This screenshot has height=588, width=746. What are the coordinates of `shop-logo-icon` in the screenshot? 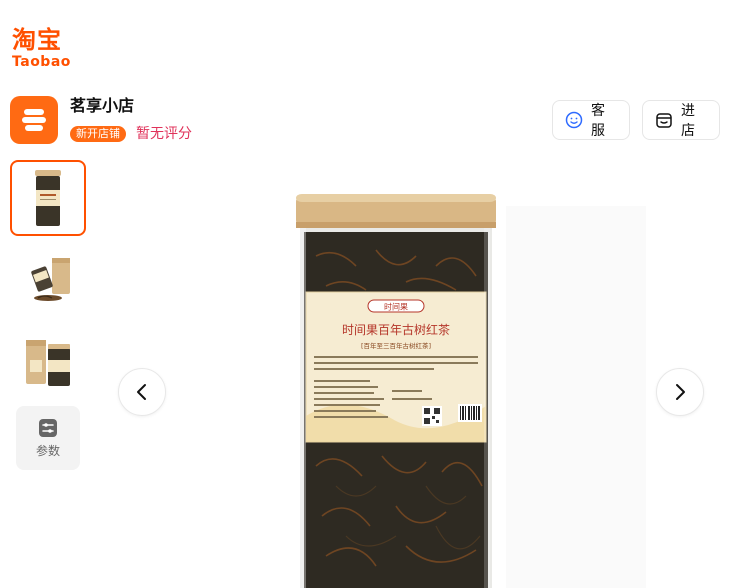 It's located at (34, 120).